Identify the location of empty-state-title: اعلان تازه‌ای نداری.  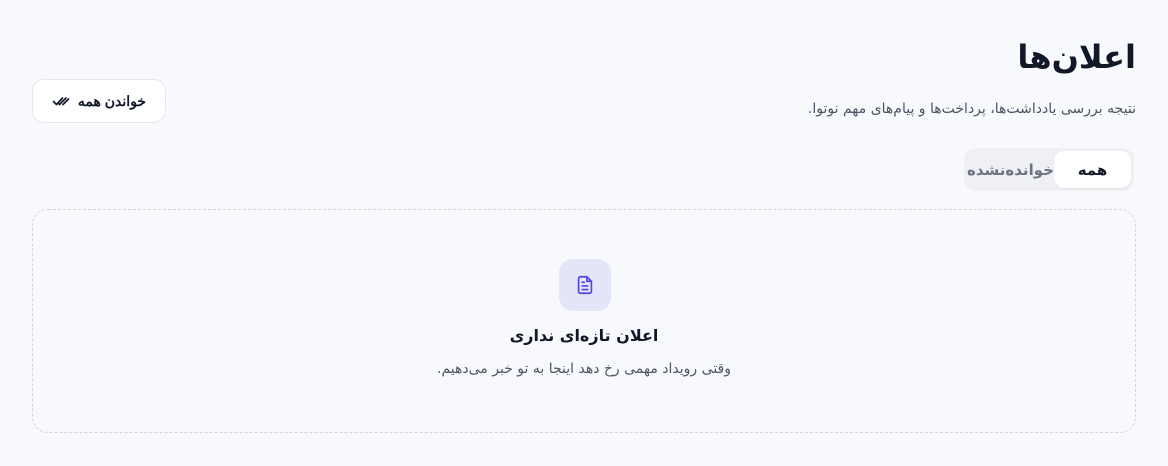
(584, 335).